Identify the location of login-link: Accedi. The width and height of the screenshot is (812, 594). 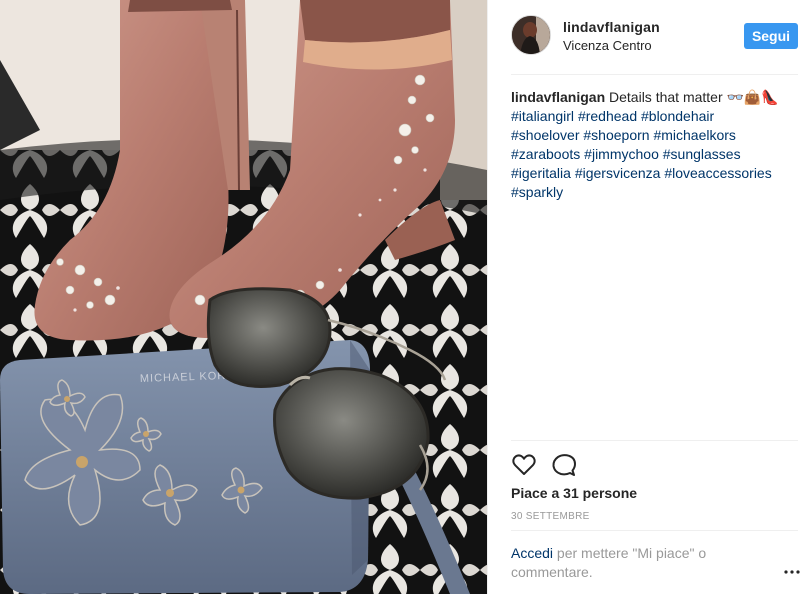
(532, 553).